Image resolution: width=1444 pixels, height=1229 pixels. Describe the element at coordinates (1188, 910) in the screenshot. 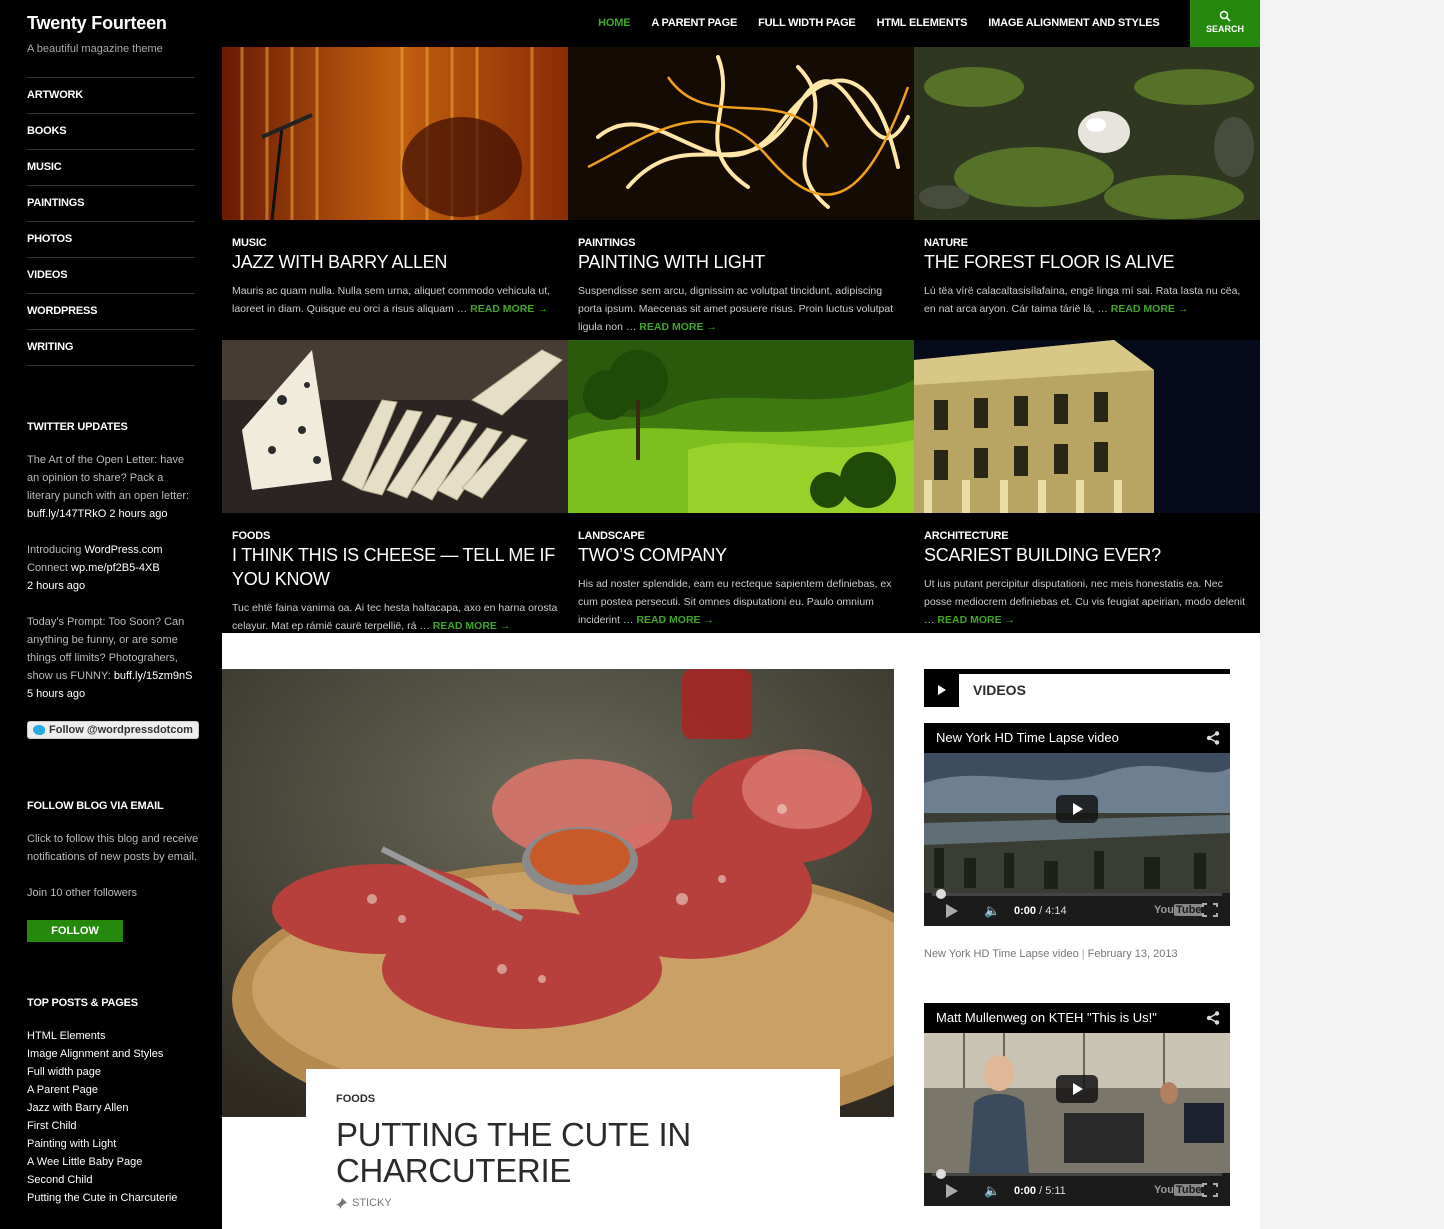

I see `youtube-logo-tube: Tube` at that location.